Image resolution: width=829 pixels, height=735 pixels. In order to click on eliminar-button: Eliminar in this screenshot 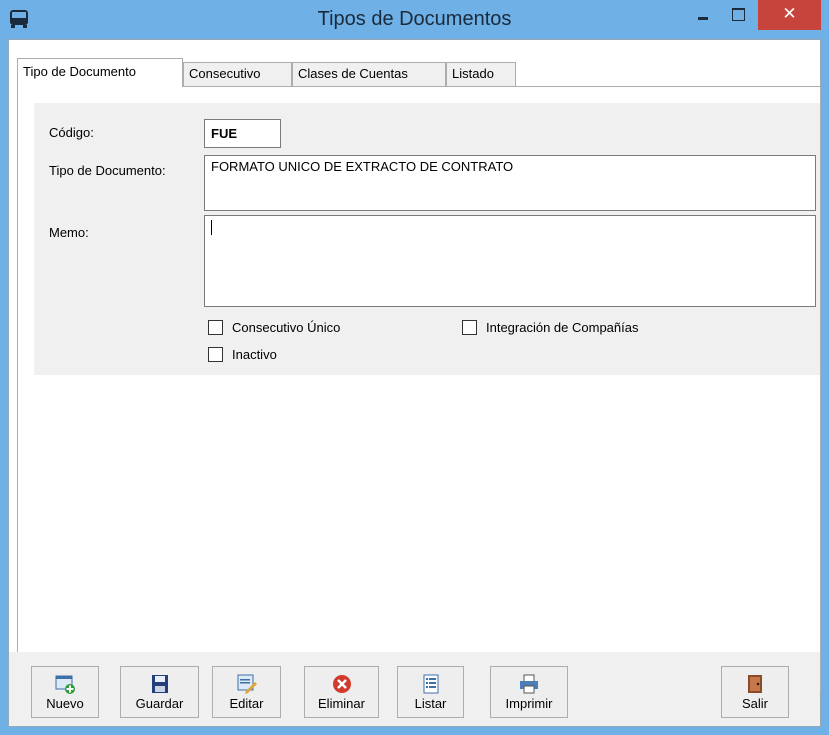, I will do `click(341, 692)`.